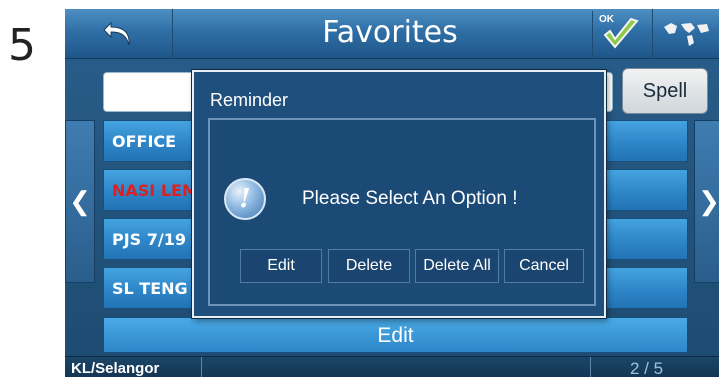 The width and height of the screenshot is (719, 377). I want to click on dialog-delete-button: Delete, so click(369, 266).